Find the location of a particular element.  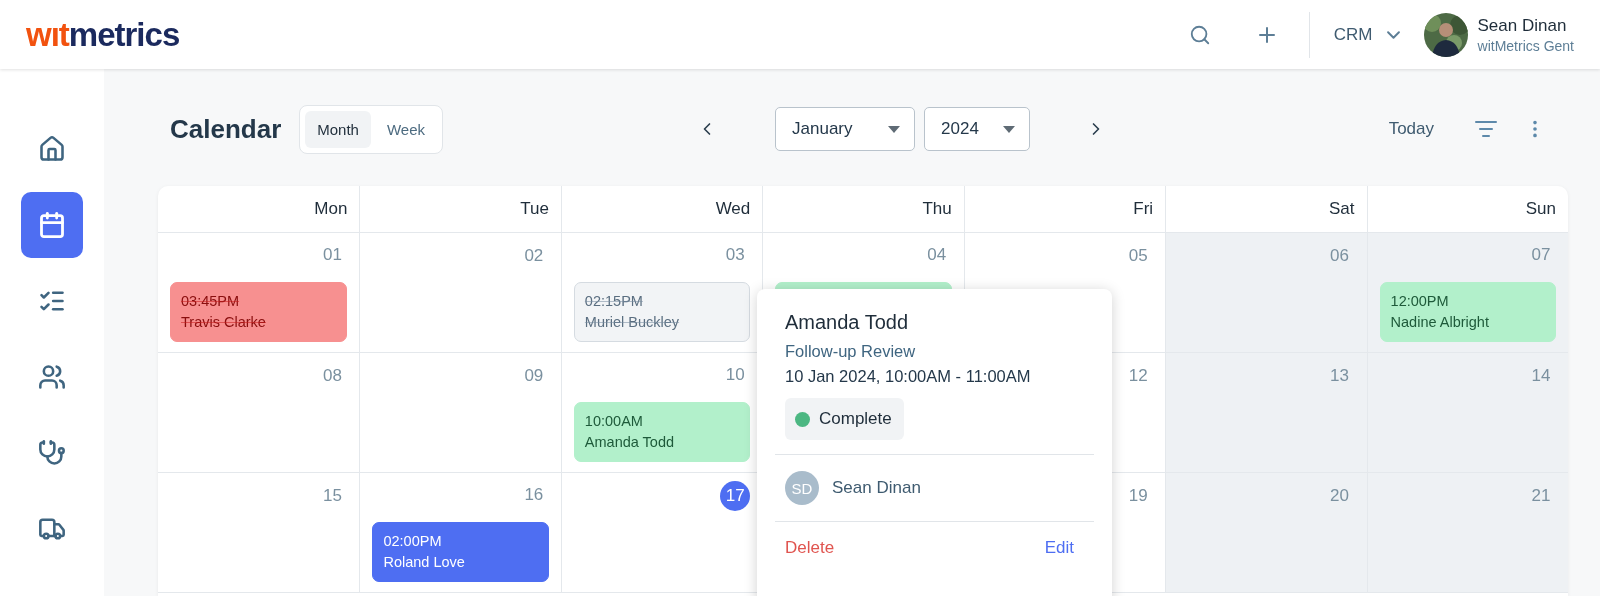

day-number: 08 is located at coordinates (332, 376).